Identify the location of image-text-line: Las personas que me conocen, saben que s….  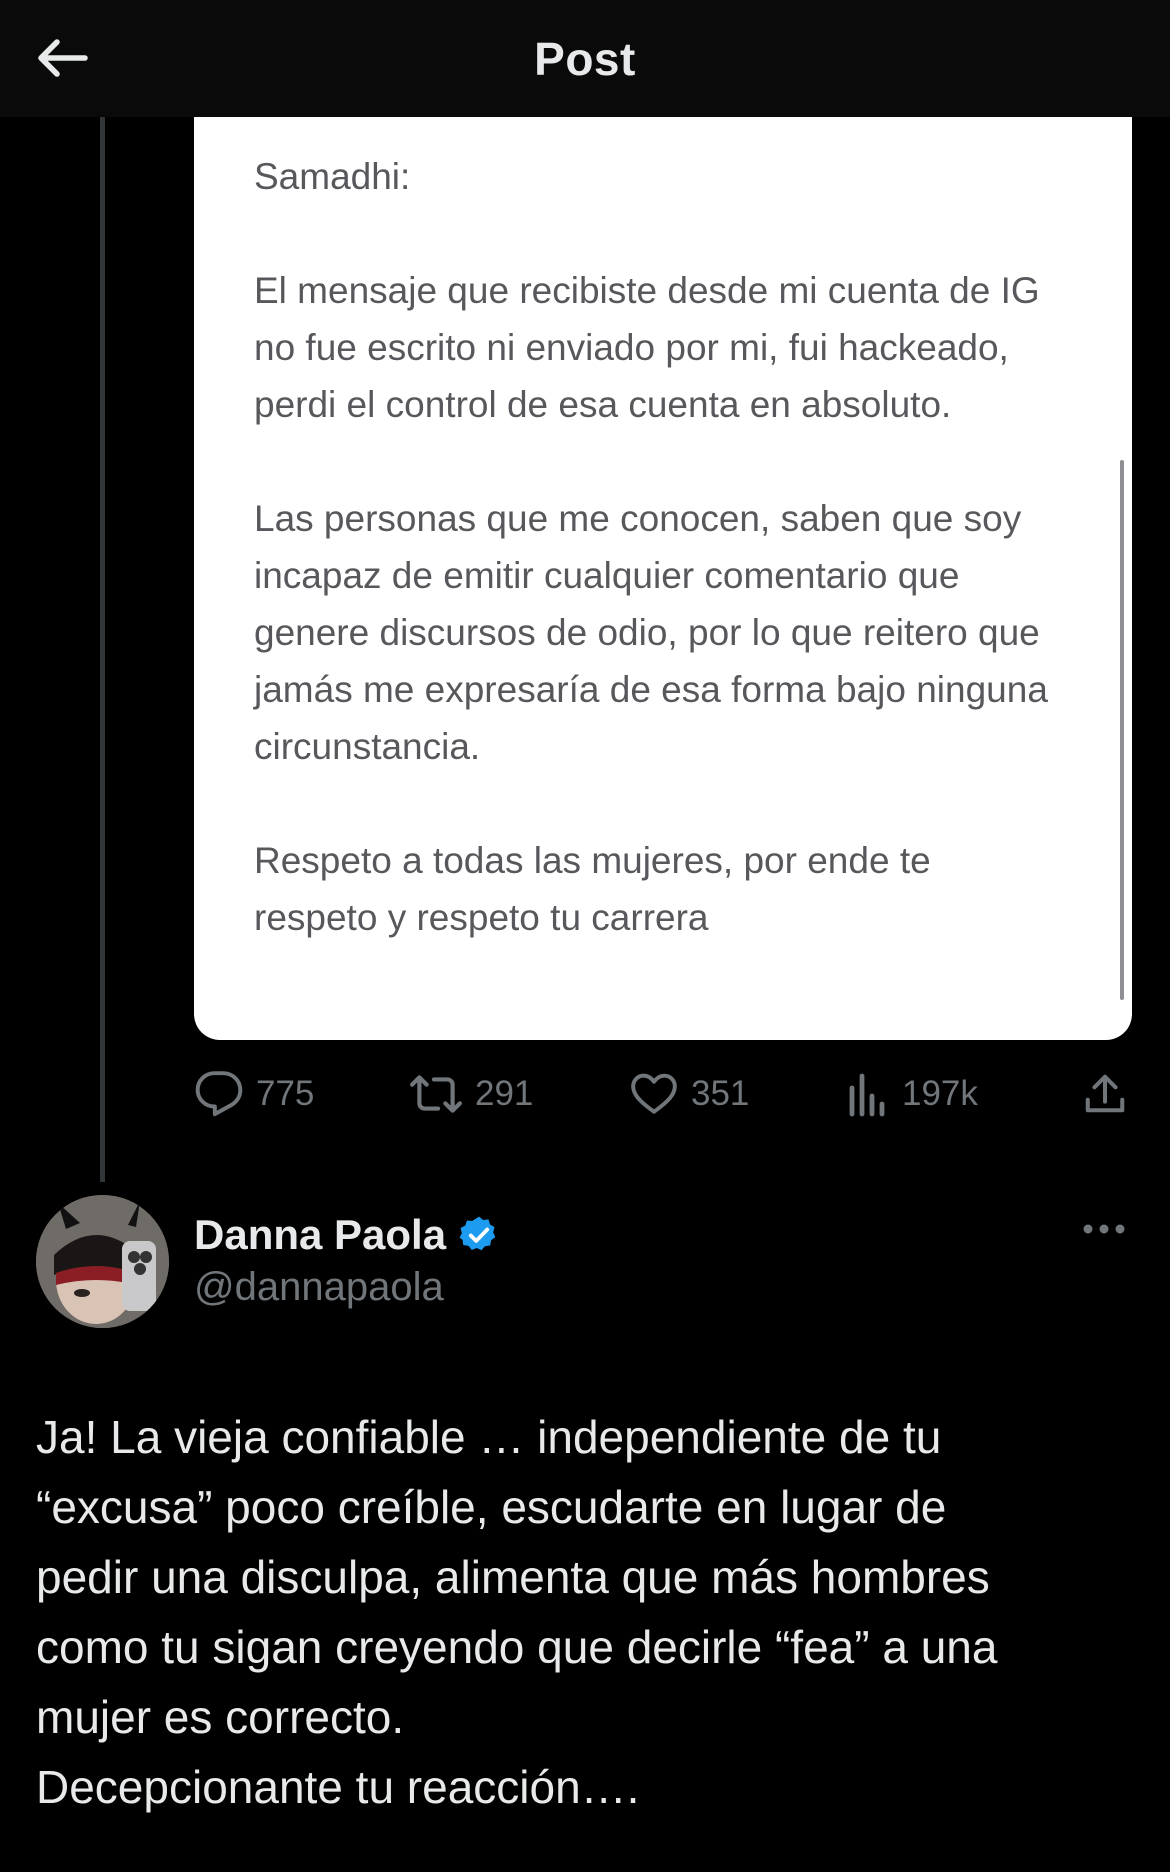
(638, 518).